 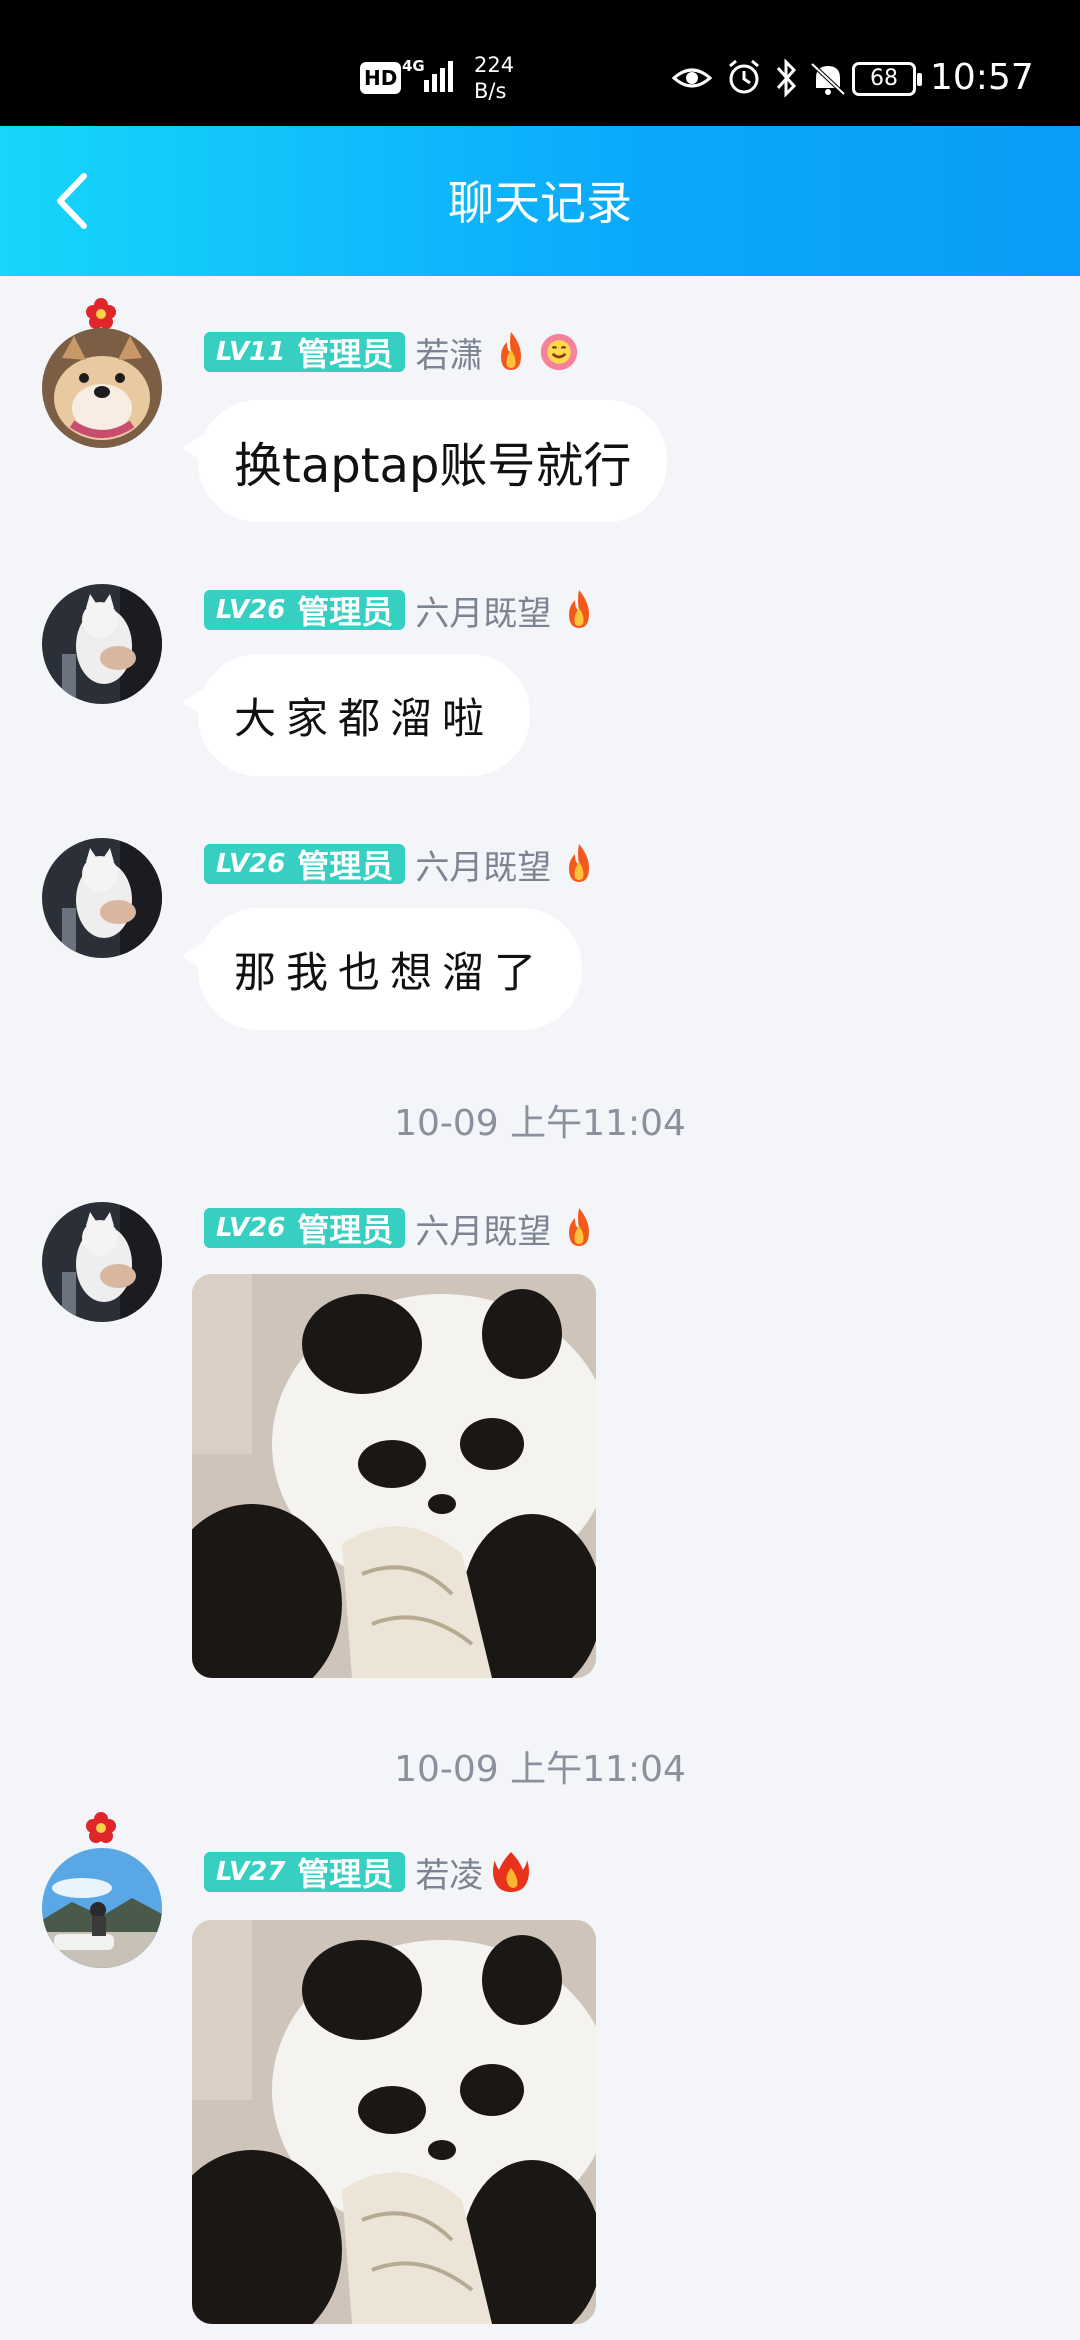 I want to click on page-title: 聊天记录, so click(x=540, y=203).